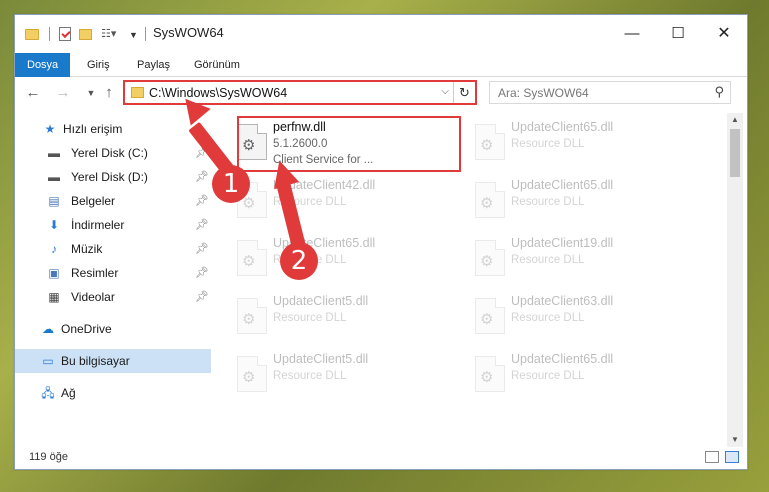 This screenshot has height=492, width=769. I want to click on vertical-scrollbar: ▲ ▼, so click(735, 280).